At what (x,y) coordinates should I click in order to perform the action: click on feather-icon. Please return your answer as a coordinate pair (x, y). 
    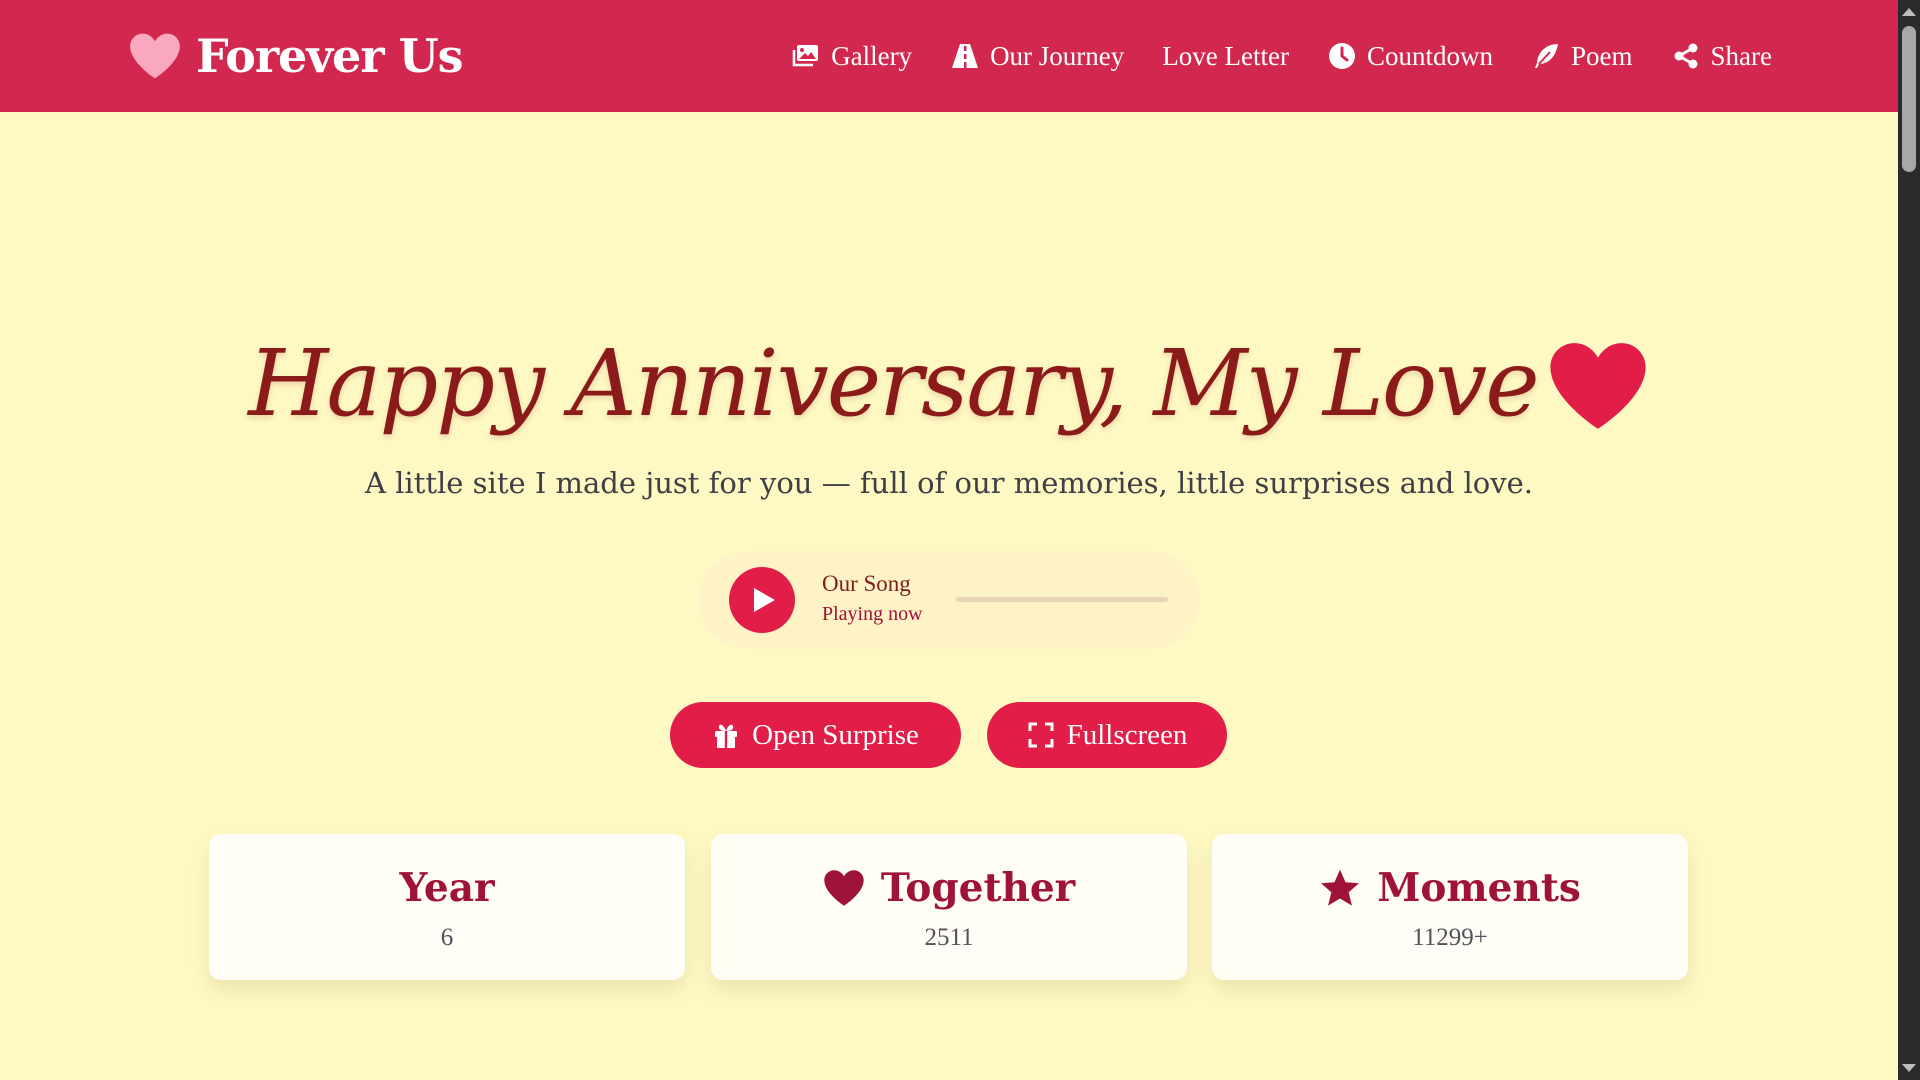
    Looking at the image, I should click on (1546, 56).